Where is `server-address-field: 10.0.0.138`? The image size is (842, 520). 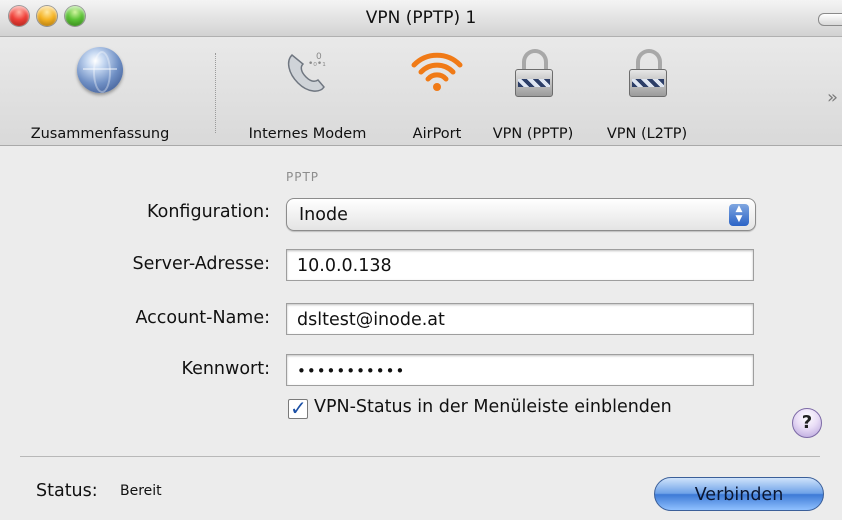
server-address-field: 10.0.0.138 is located at coordinates (520, 265).